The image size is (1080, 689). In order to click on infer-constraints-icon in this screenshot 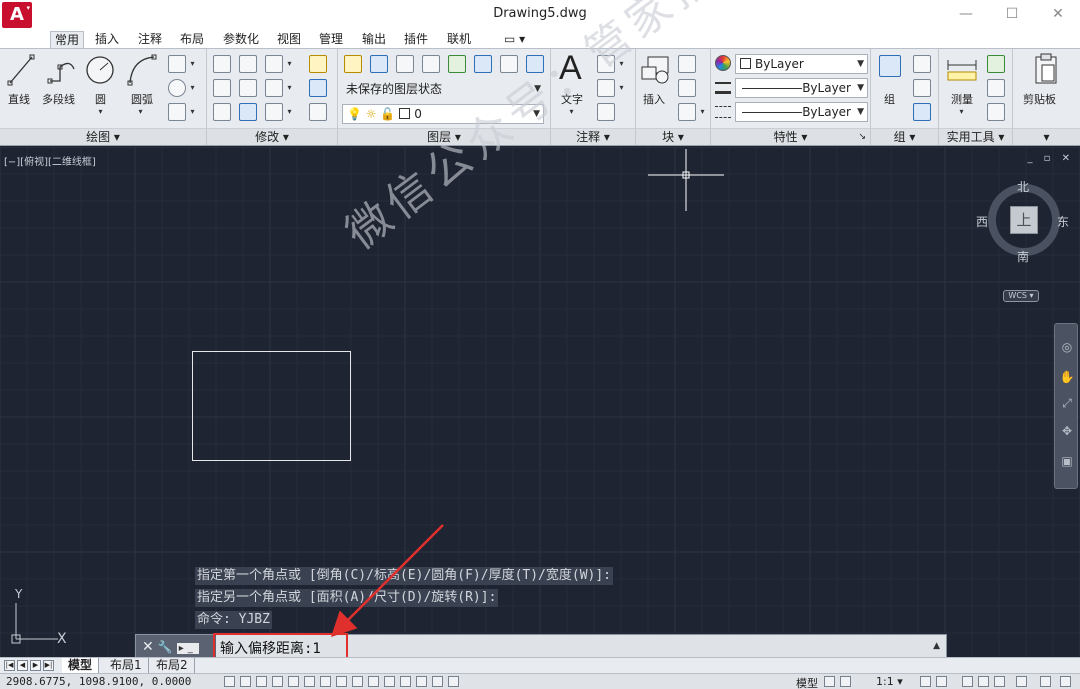, I will do `click(229, 681)`.